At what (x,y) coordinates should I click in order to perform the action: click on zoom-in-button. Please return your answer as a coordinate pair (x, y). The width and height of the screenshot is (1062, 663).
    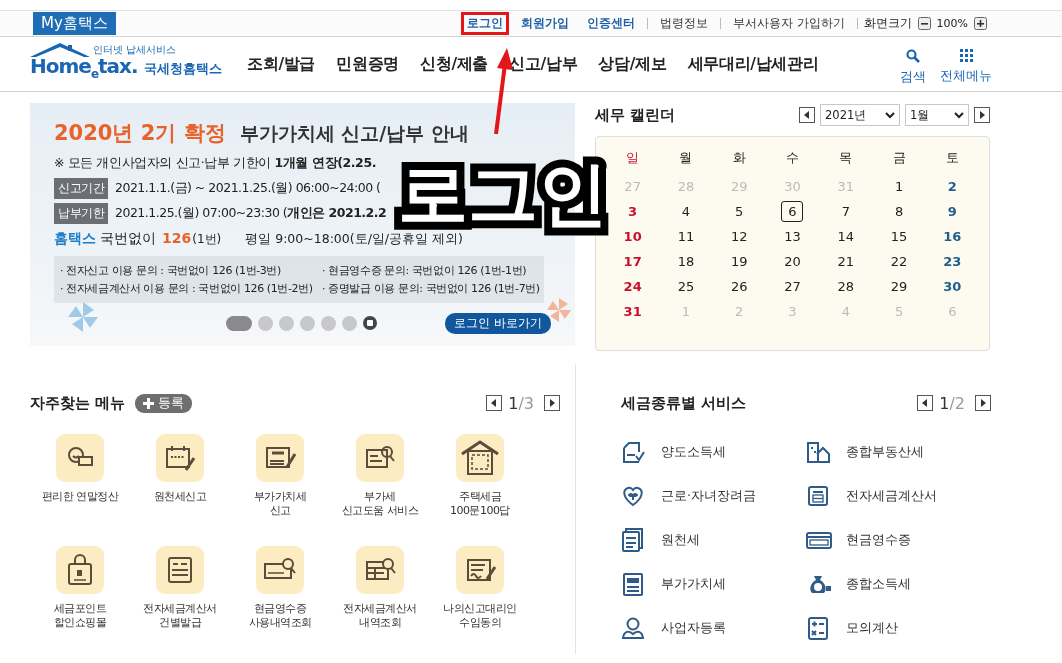
    Looking at the image, I should click on (980, 23).